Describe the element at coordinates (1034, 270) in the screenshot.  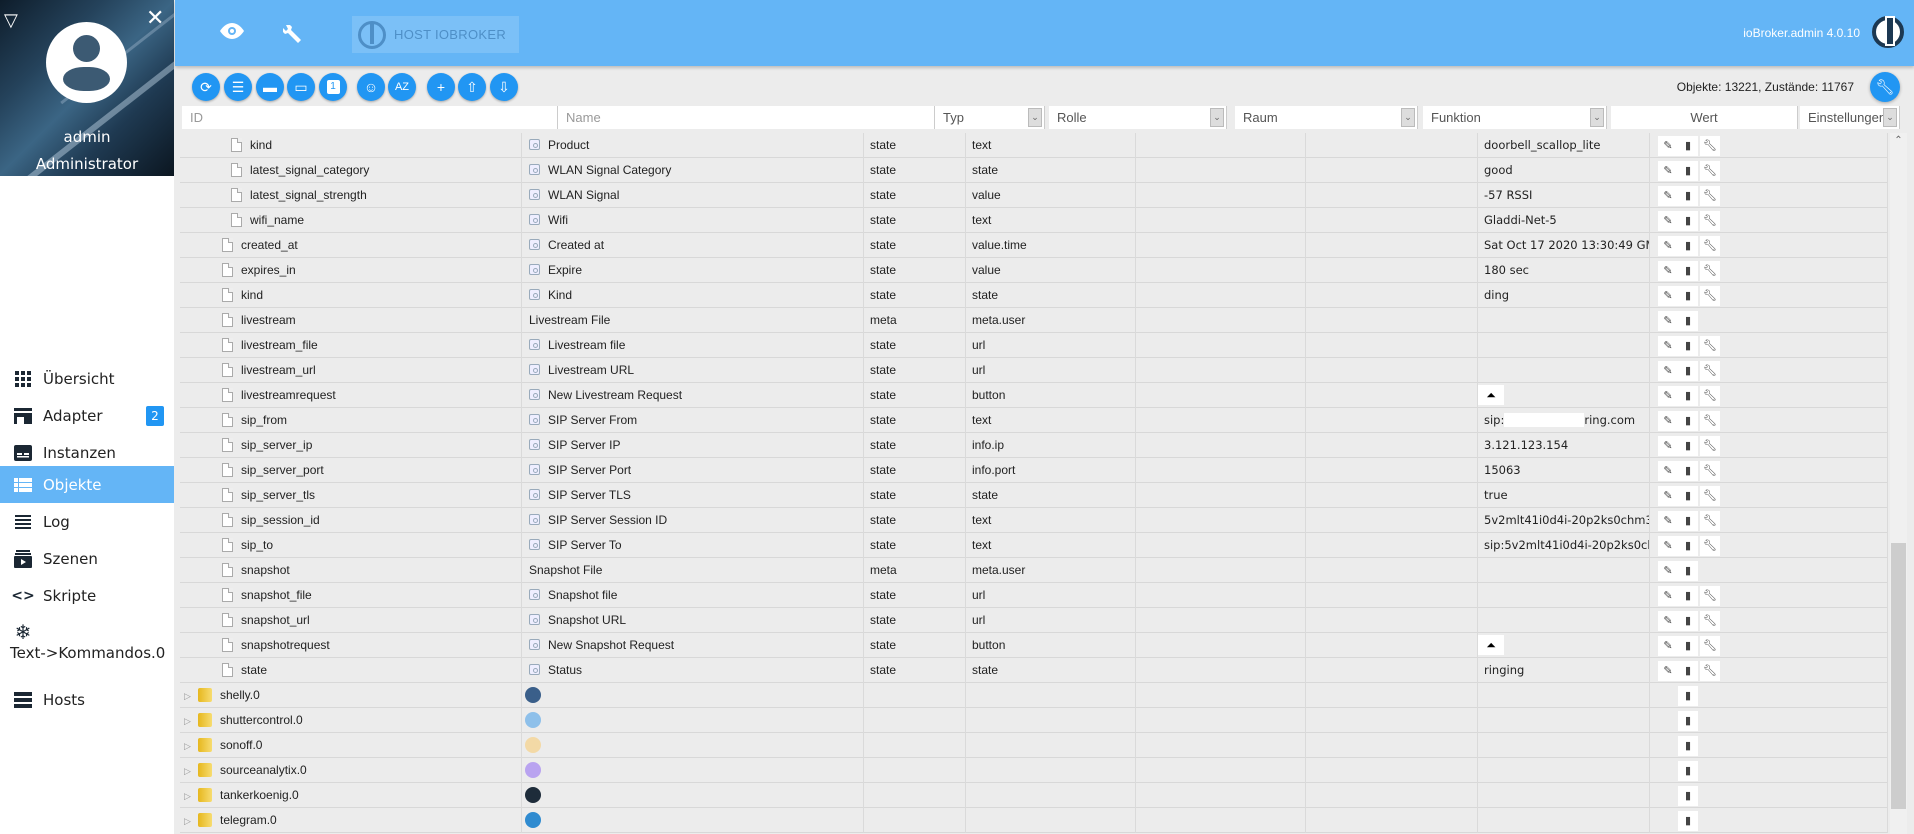
I see `table-row: expires_in Expire state value 180 sec ✎ ▮ 🔧︎` at that location.